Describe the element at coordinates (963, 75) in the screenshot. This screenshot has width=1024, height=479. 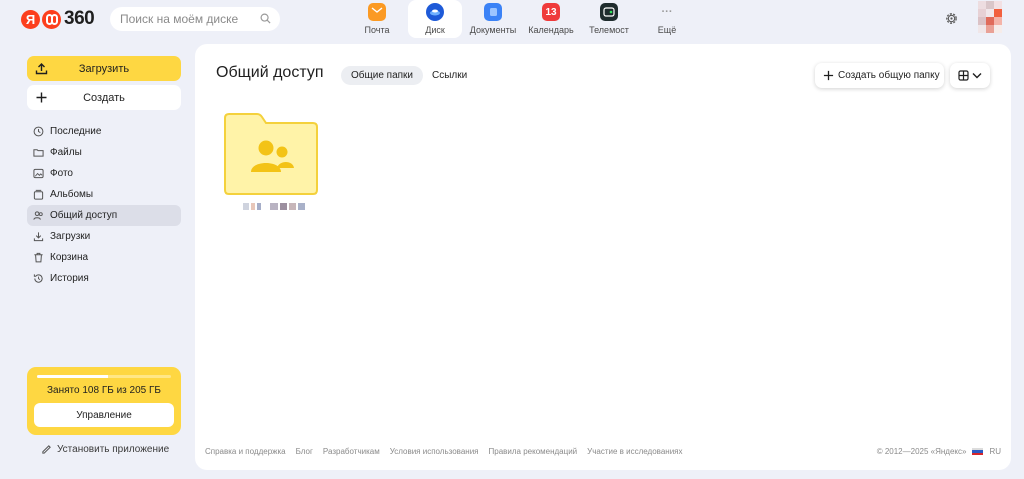
I see `grid-view-icon` at that location.